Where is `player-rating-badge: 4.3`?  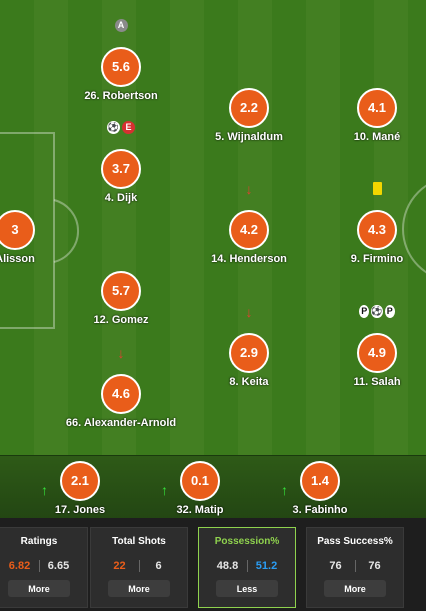
player-rating-badge: 4.3 is located at coordinates (377, 216).